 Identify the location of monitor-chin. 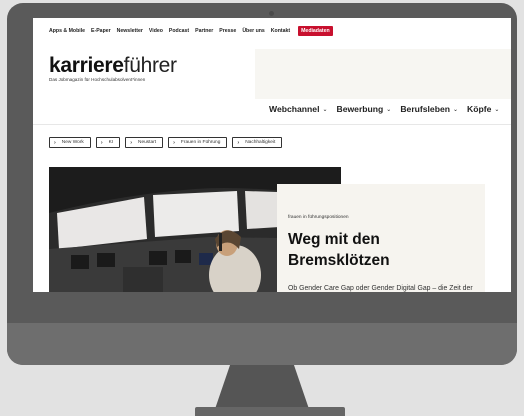
(262, 344).